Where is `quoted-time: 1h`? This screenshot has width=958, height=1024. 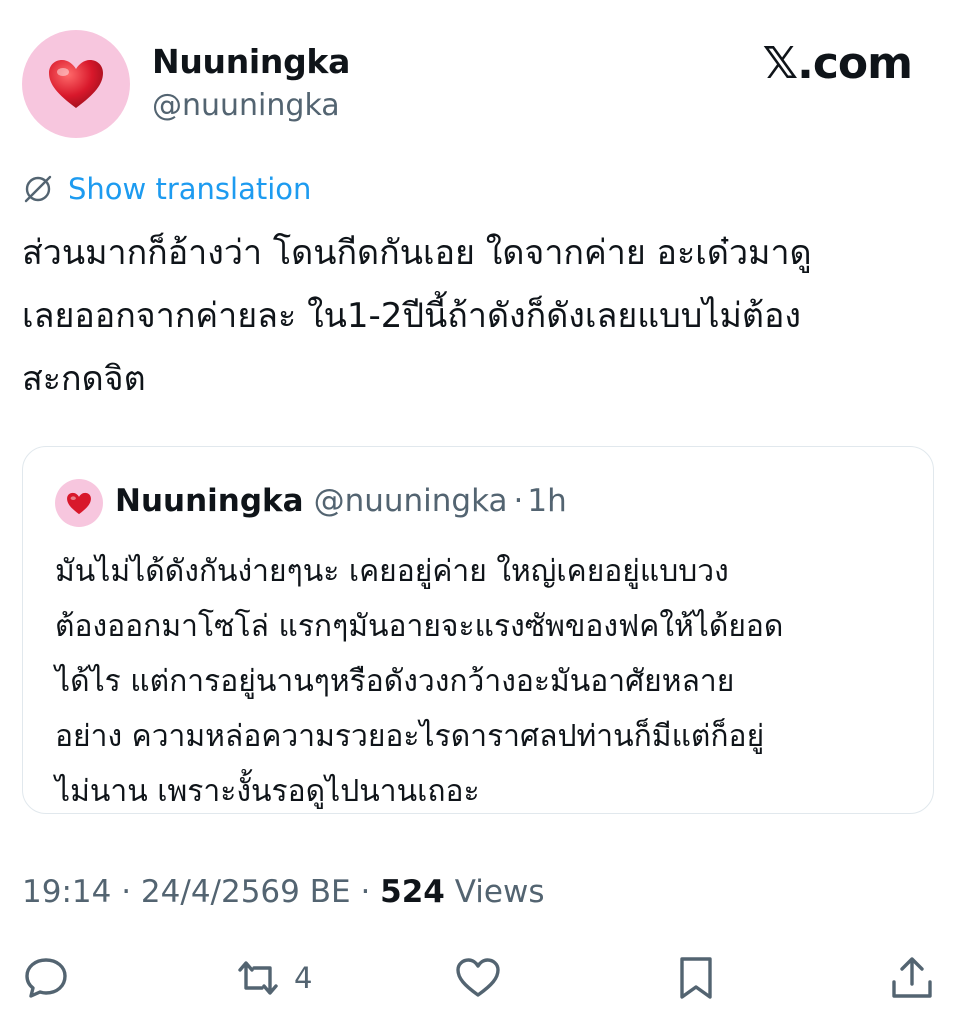
quoted-time: 1h is located at coordinates (546, 501).